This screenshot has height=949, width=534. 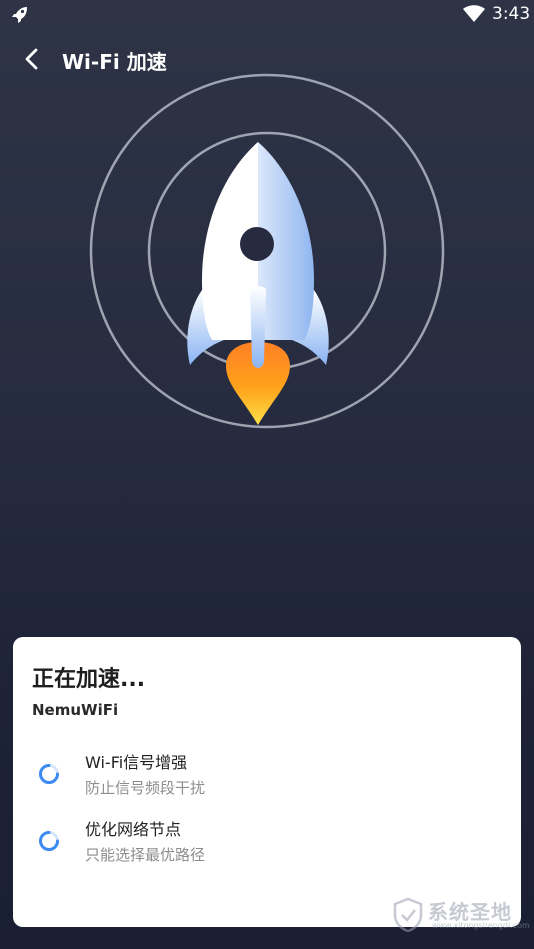 I want to click on chevron-left-icon, so click(x=31, y=59).